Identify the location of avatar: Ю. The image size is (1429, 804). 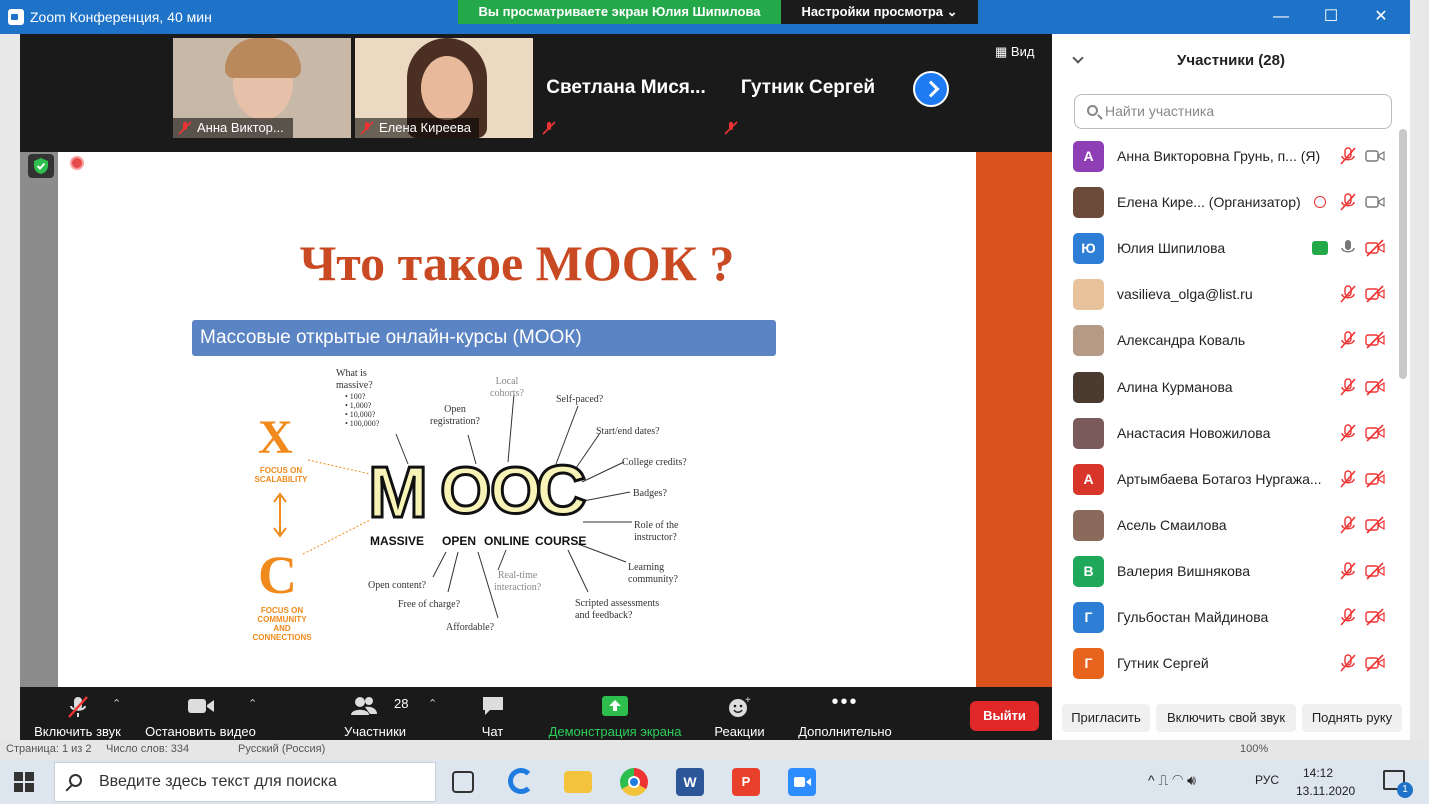
(1088, 249).